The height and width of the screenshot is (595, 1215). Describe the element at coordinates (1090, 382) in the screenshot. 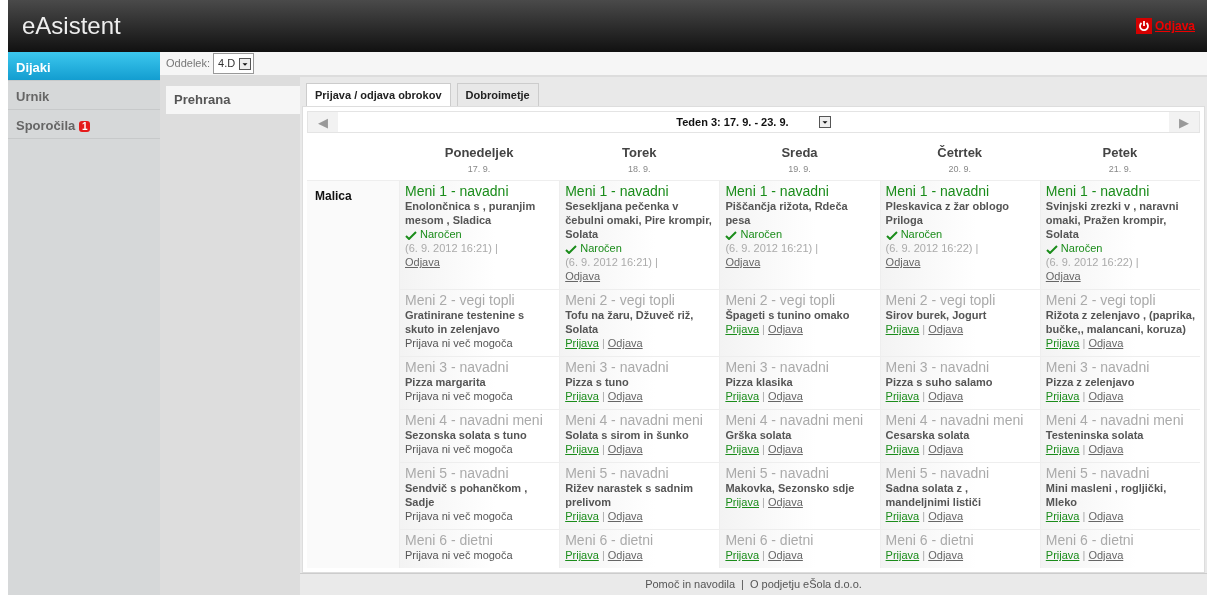

I see `dish-text: Pizza z zelenjavo` at that location.